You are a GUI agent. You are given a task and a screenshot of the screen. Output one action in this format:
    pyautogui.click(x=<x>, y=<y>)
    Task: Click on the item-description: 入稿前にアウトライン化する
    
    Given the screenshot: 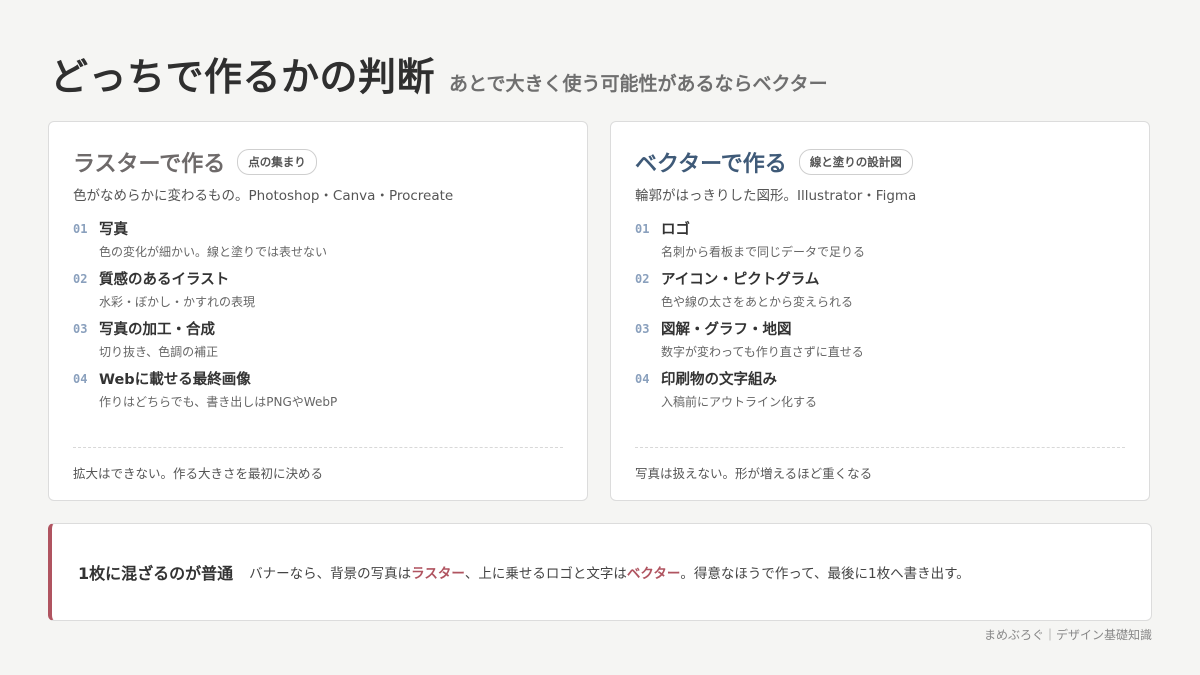 What is the action you would take?
    pyautogui.click(x=739, y=402)
    